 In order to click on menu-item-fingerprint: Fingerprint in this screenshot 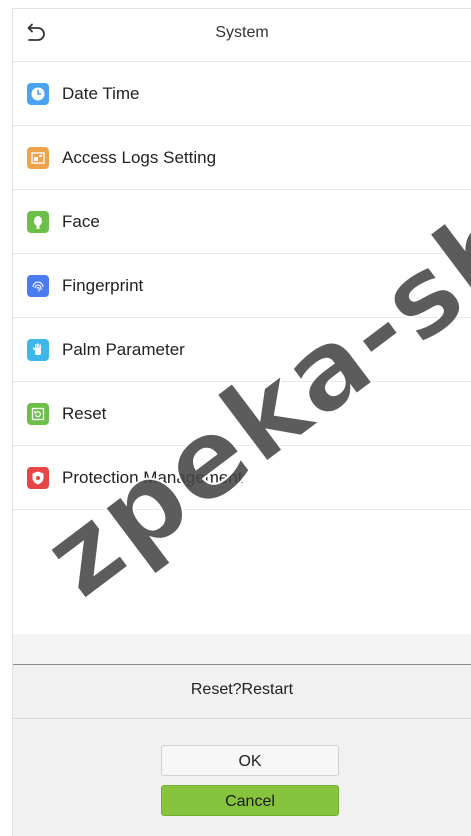, I will do `click(242, 286)`.